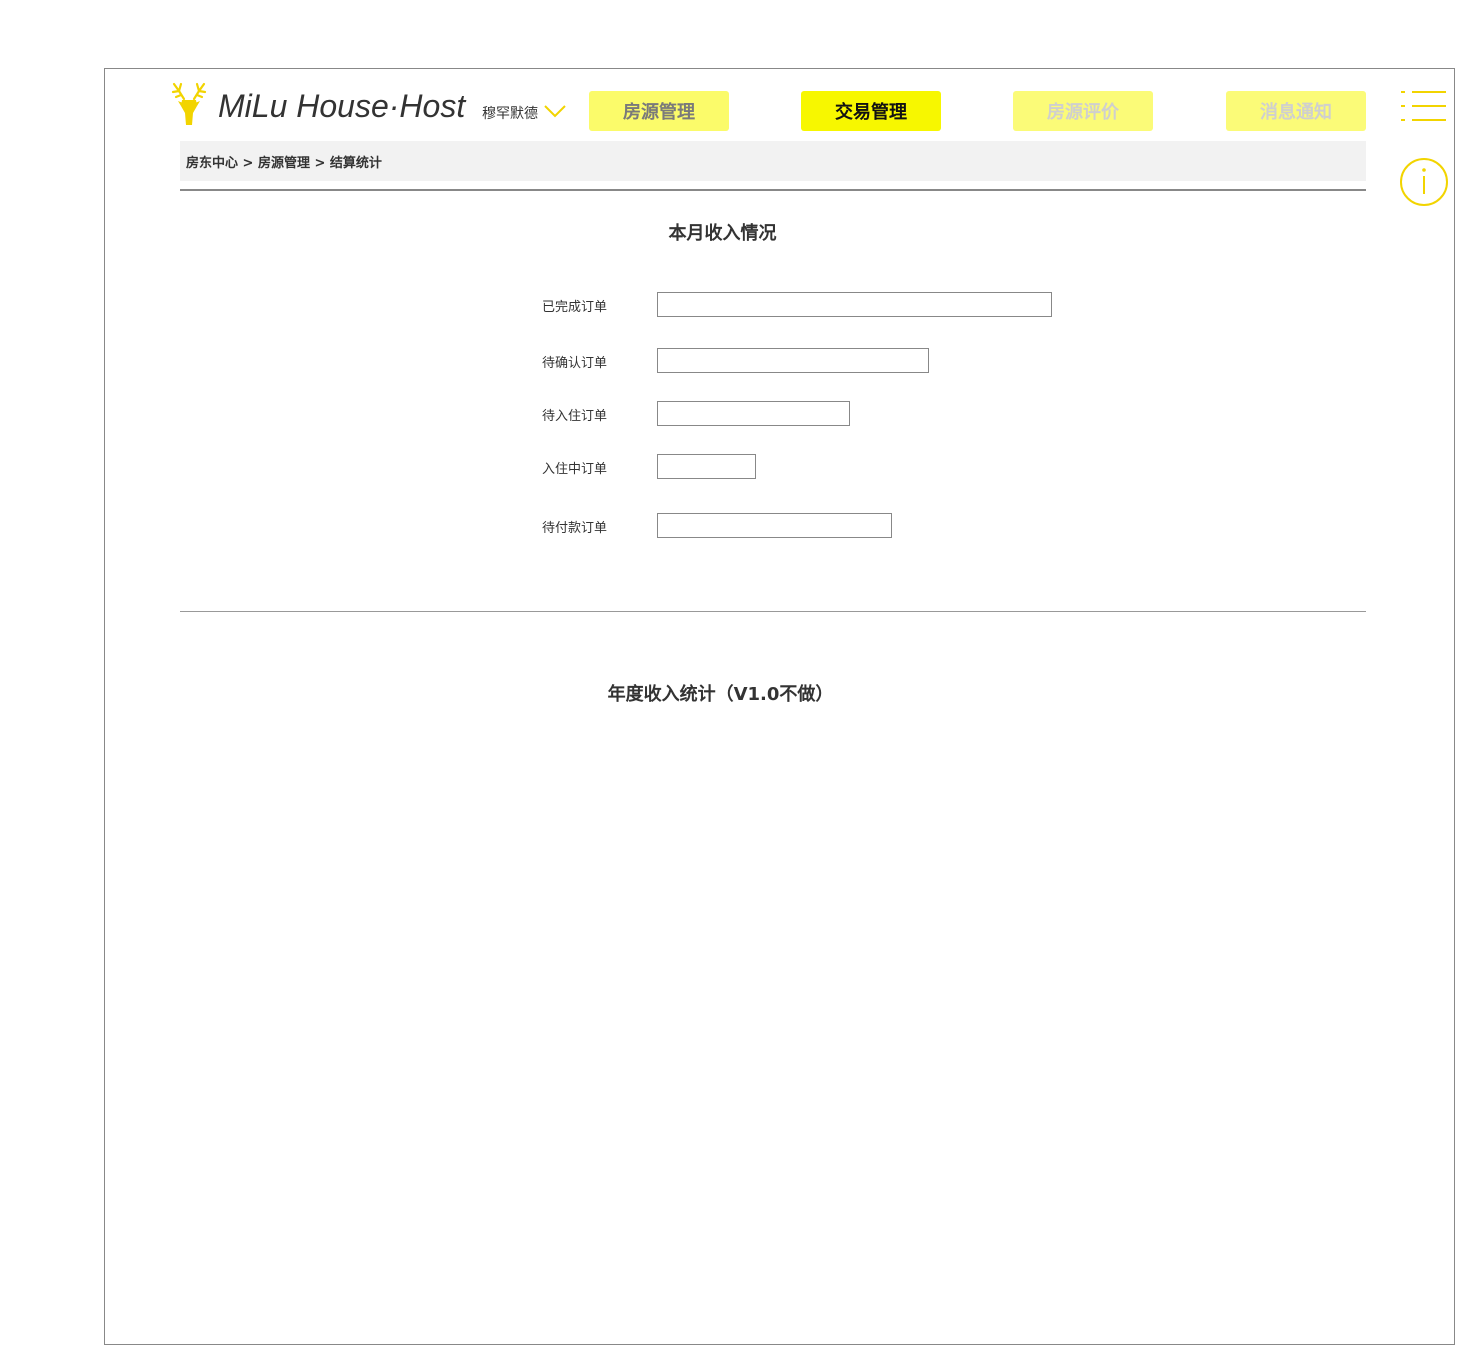  Describe the element at coordinates (1296, 111) in the screenshot. I see `tab-notifications: 消息通知` at that location.